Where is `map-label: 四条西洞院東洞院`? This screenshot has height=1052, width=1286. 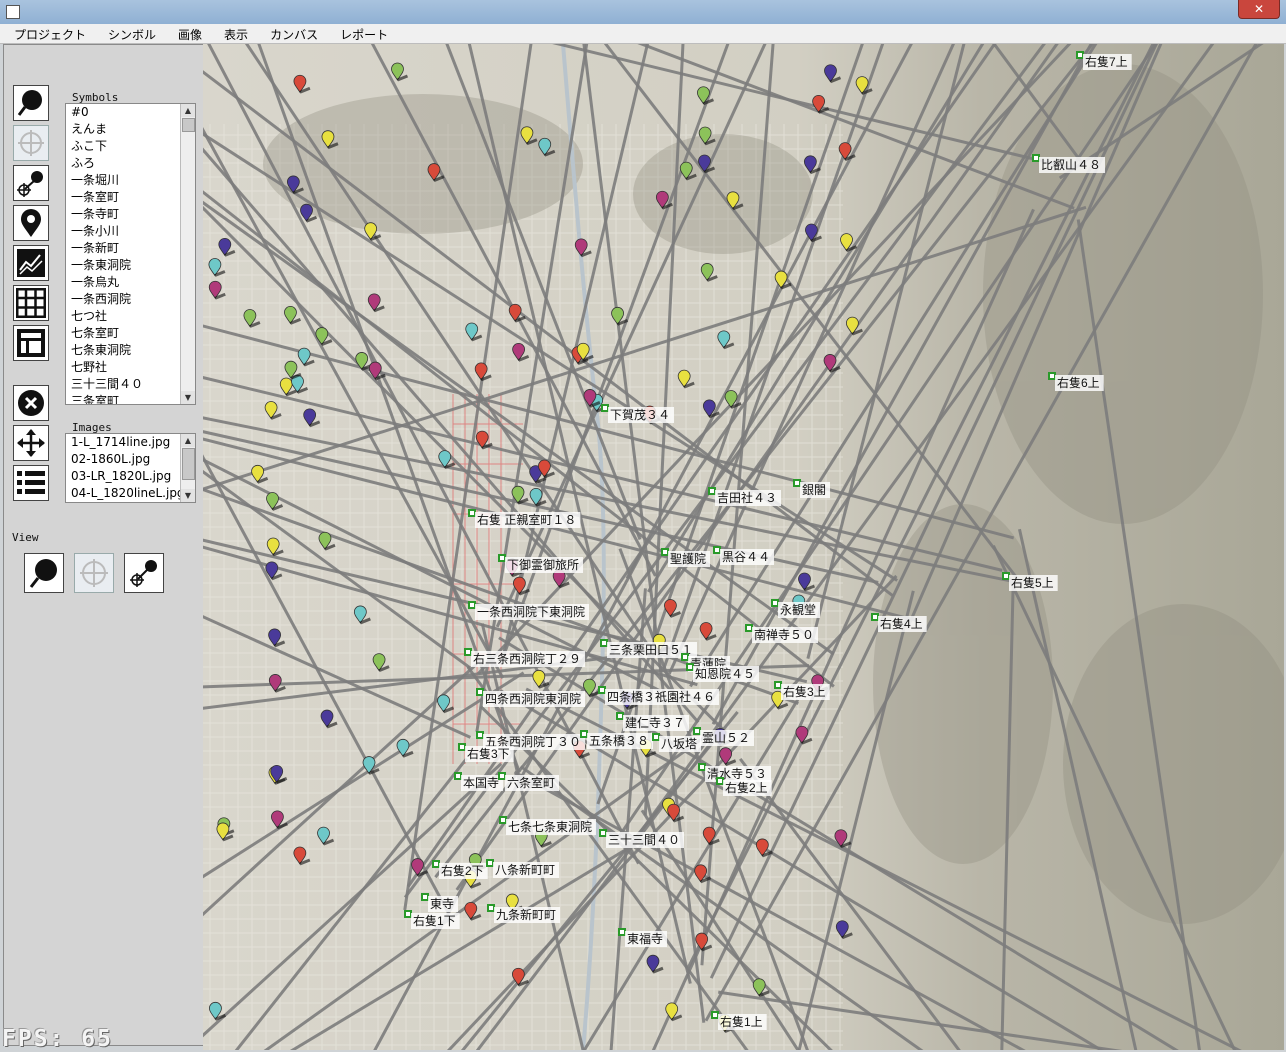
map-label: 四条西洞院東洞院 is located at coordinates (531, 697).